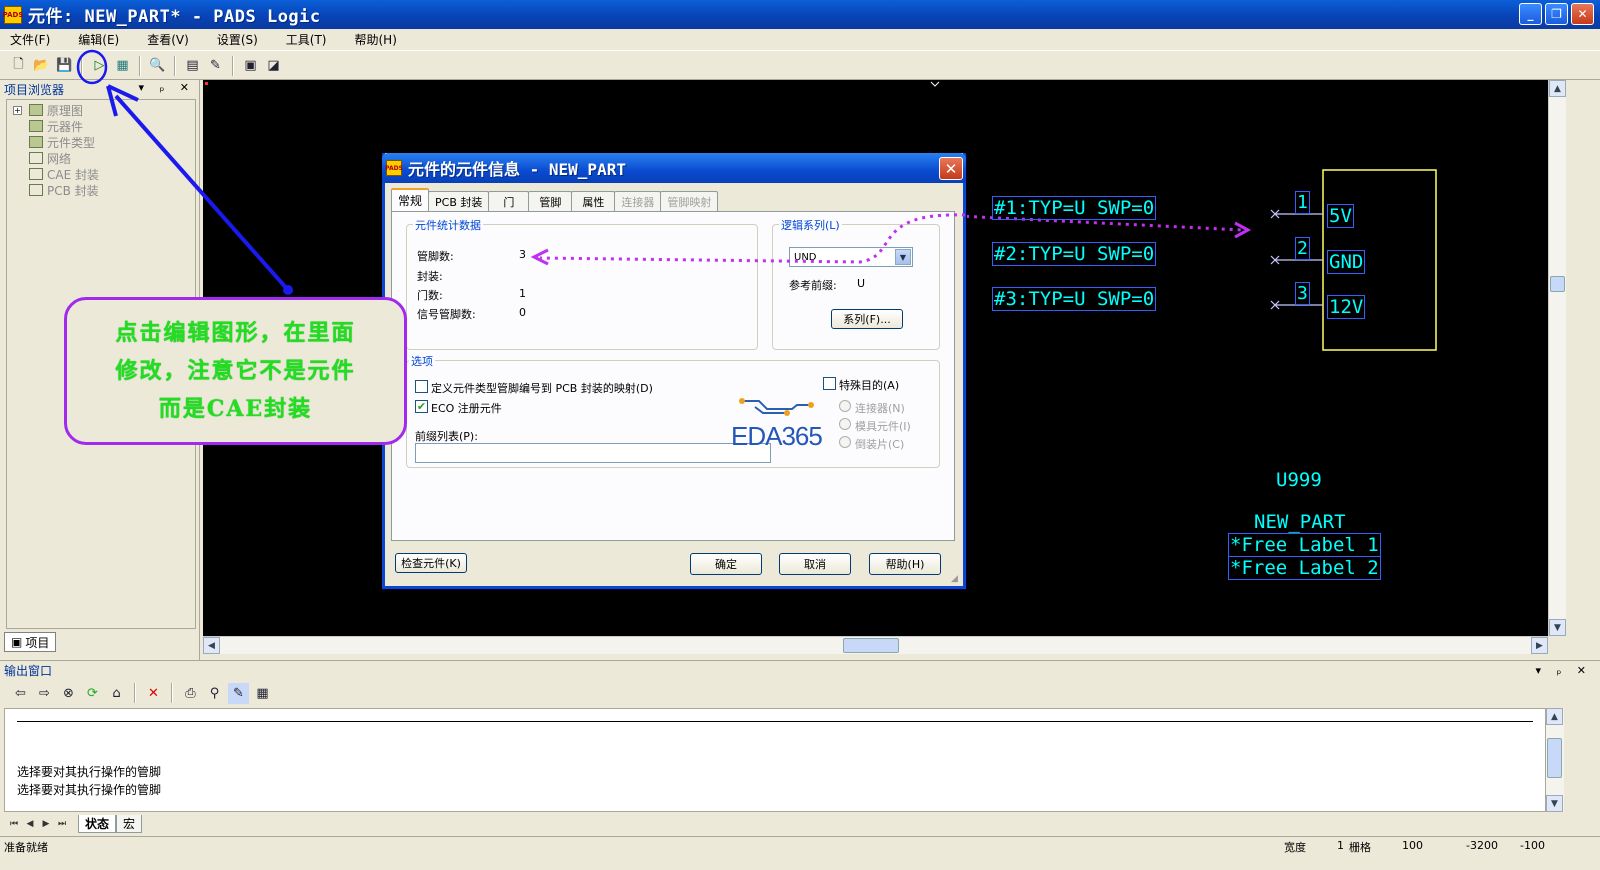 This screenshot has height=870, width=1600. Describe the element at coordinates (262, 693) in the screenshot. I see `list-icon: ▦` at that location.